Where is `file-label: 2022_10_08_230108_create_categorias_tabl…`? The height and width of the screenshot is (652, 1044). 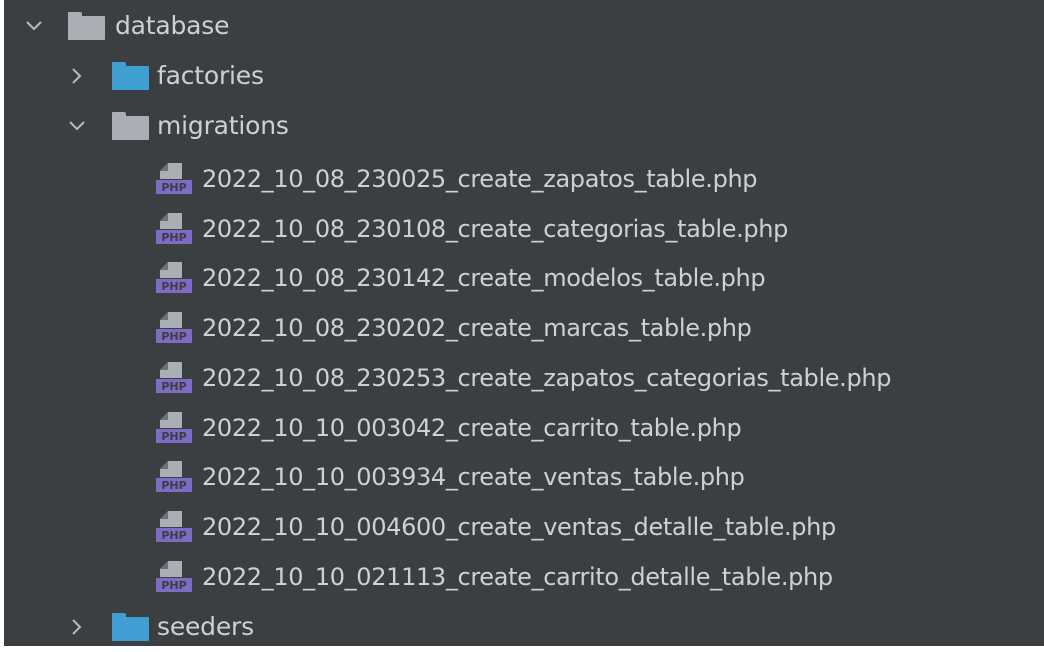 file-label: 2022_10_08_230108_create_categorias_tabl… is located at coordinates (495, 229).